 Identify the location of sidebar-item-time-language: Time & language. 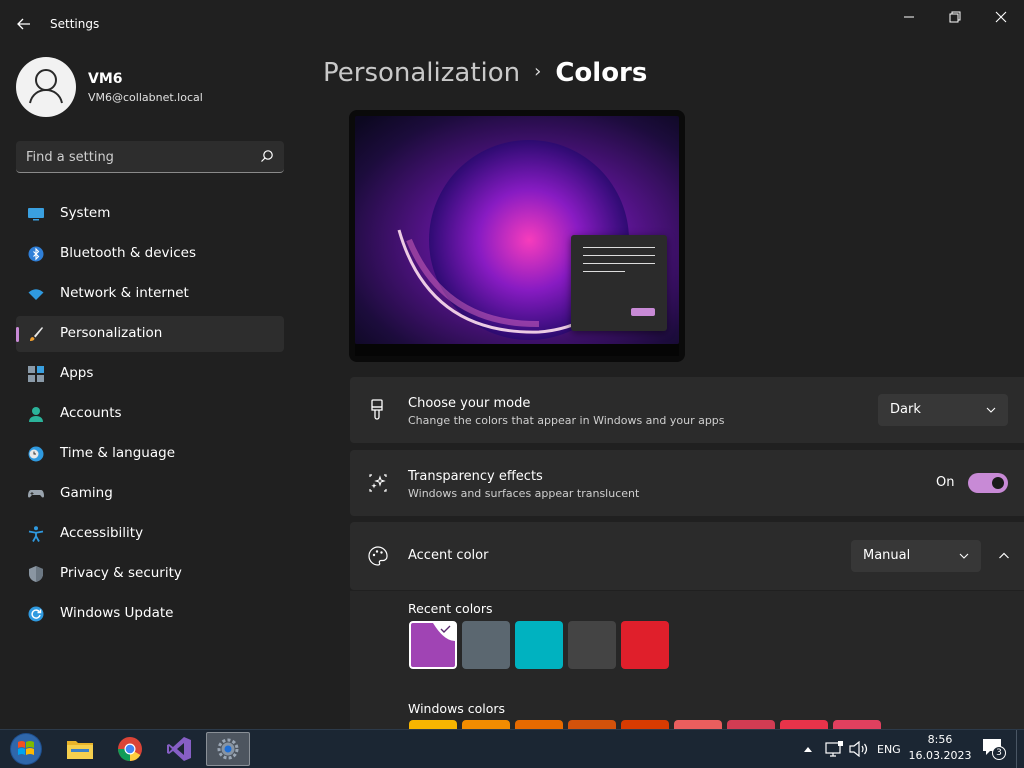
(150, 454).